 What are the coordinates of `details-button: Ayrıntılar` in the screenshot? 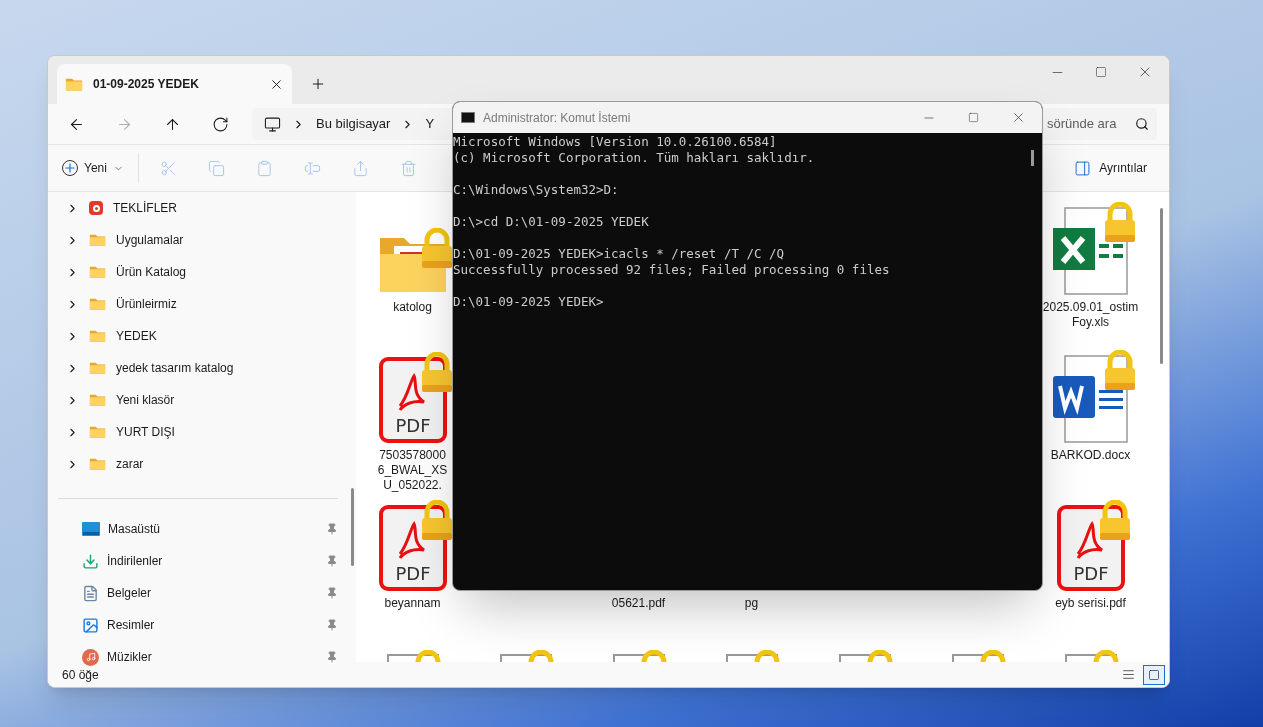 It's located at (1110, 168).